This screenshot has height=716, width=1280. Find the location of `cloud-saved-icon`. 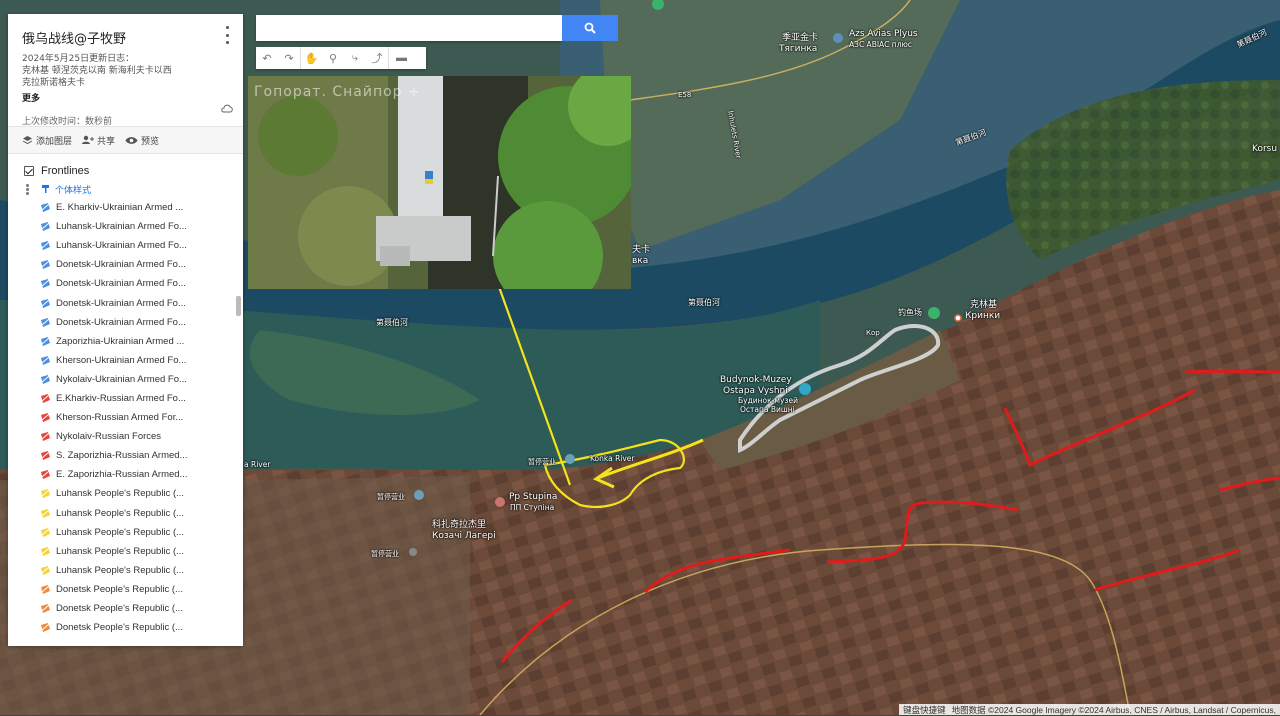

cloud-saved-icon is located at coordinates (227, 108).